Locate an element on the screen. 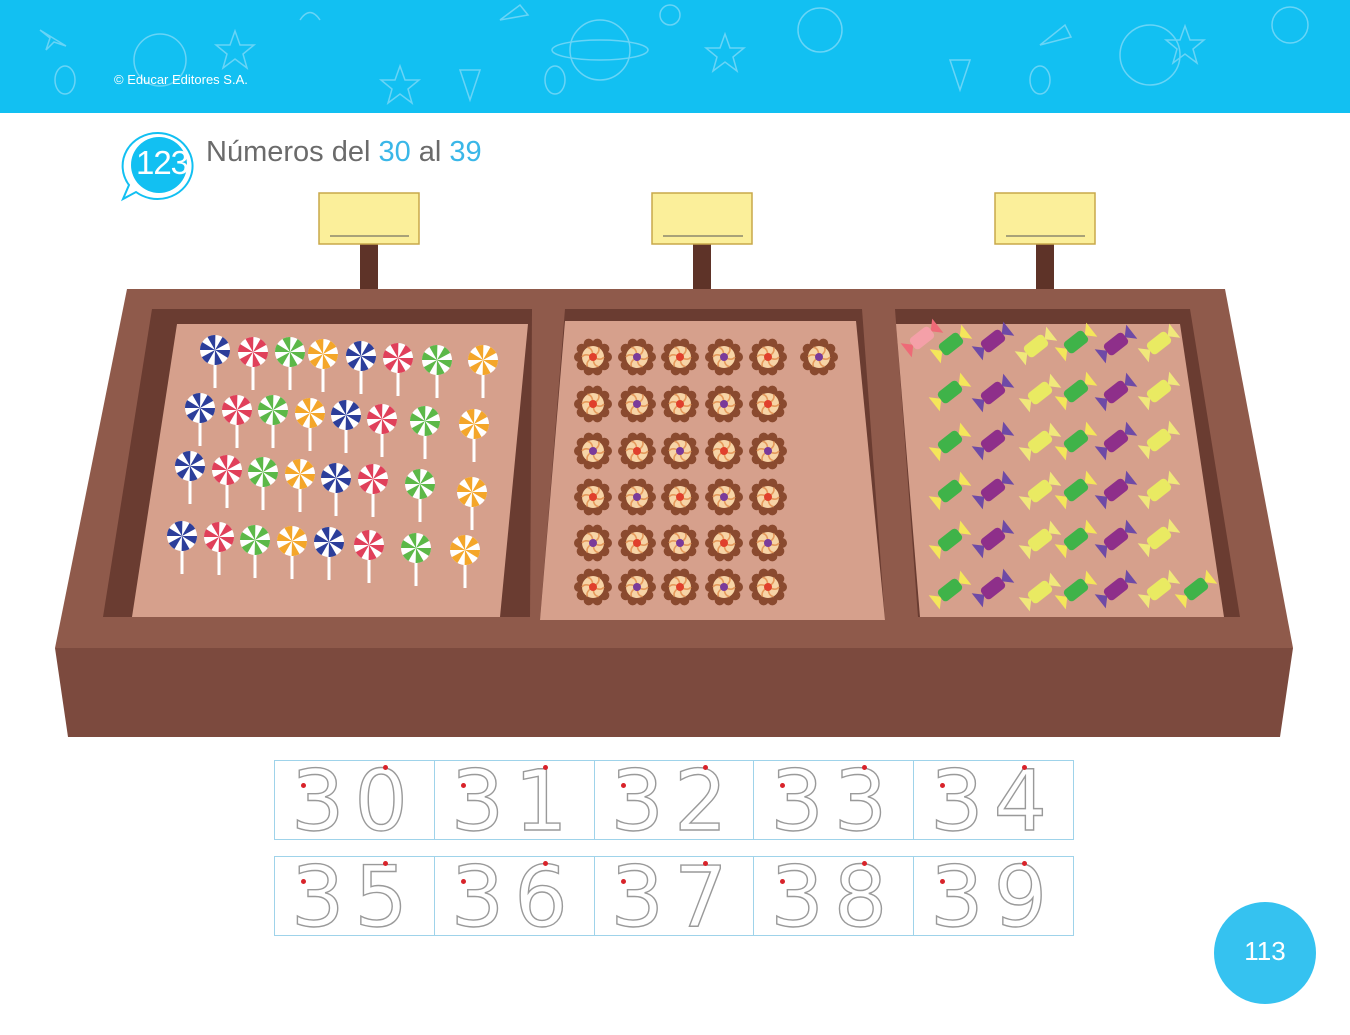 The image size is (1350, 1035). counter-front is located at coordinates (674, 692).